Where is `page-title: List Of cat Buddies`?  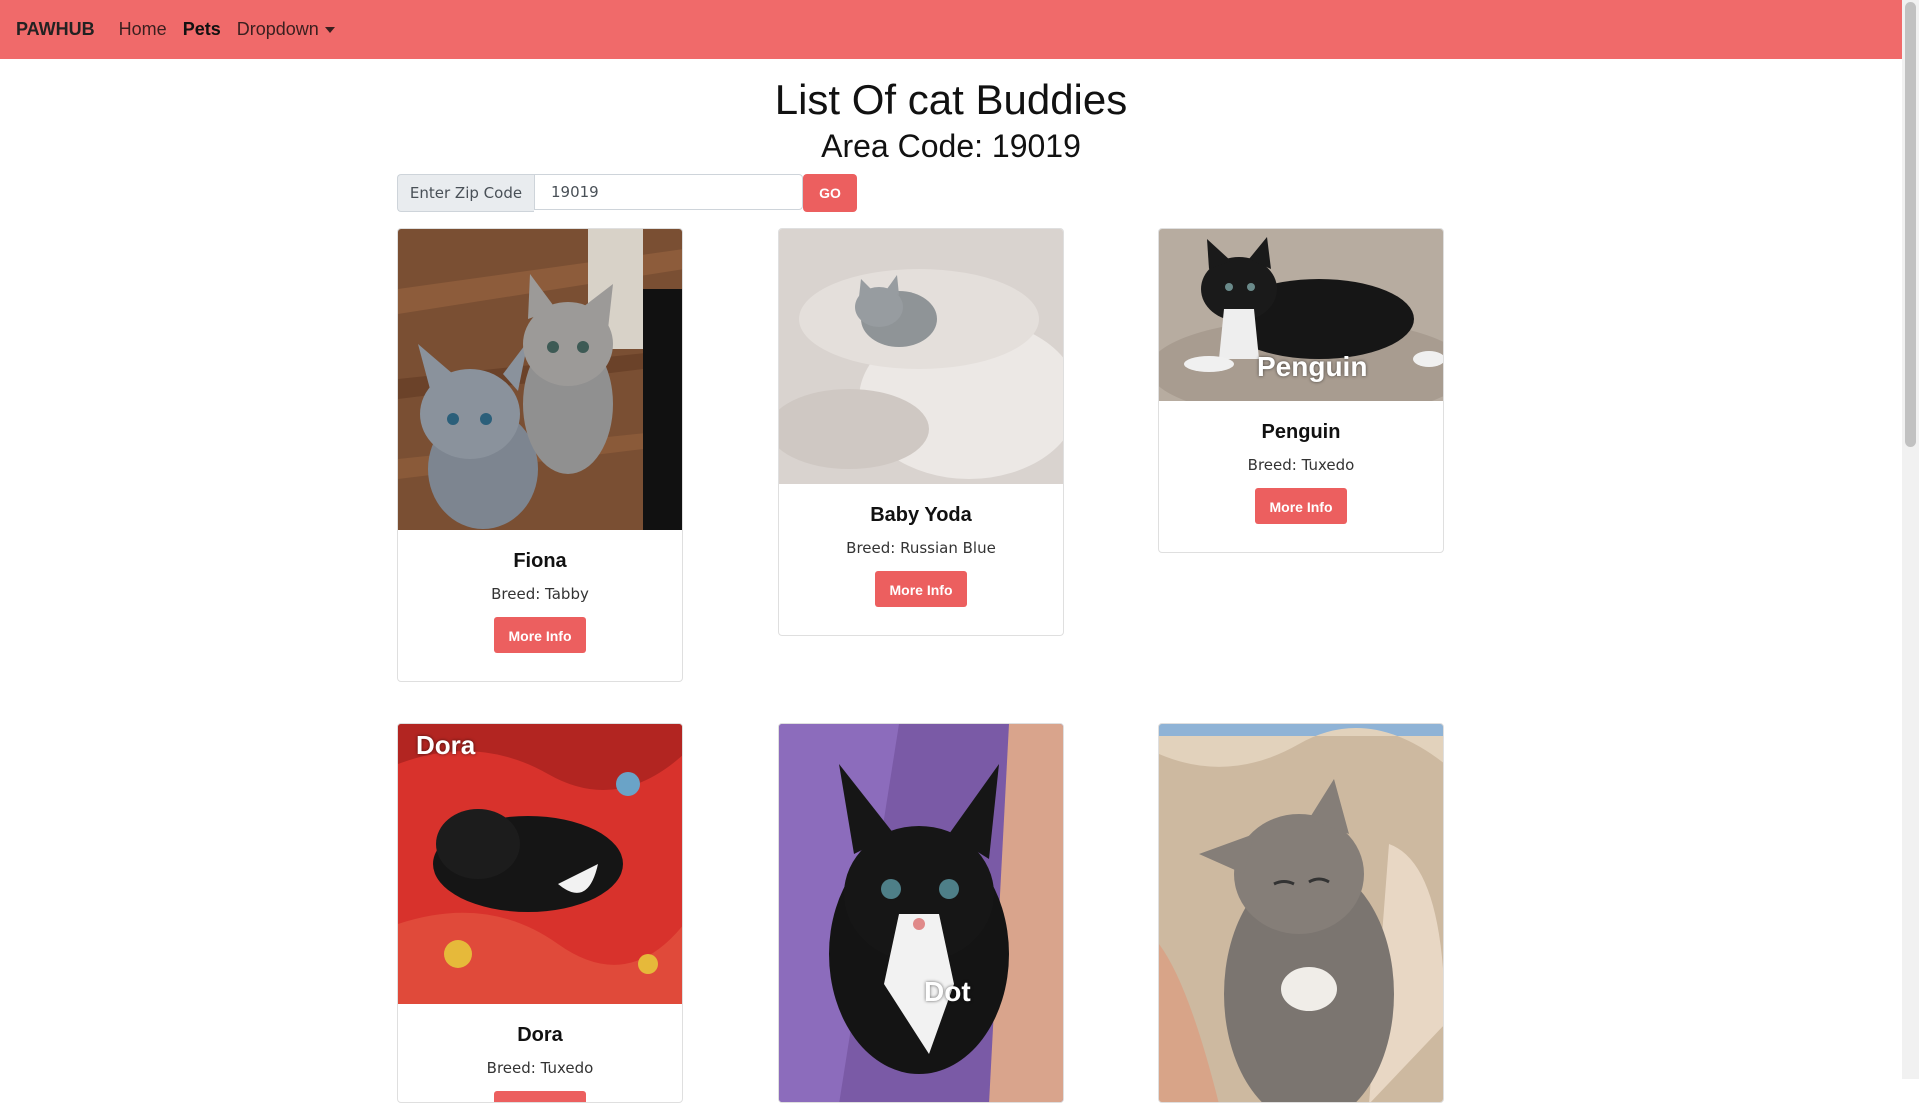 page-title: List Of cat Buddies is located at coordinates (951, 99).